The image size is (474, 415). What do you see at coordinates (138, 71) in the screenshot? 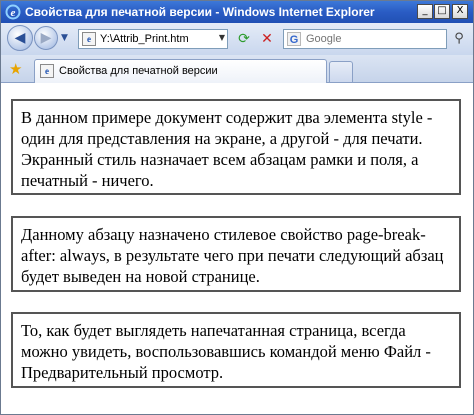
I see `tab-label: Свойства для печатной версии` at bounding box center [138, 71].